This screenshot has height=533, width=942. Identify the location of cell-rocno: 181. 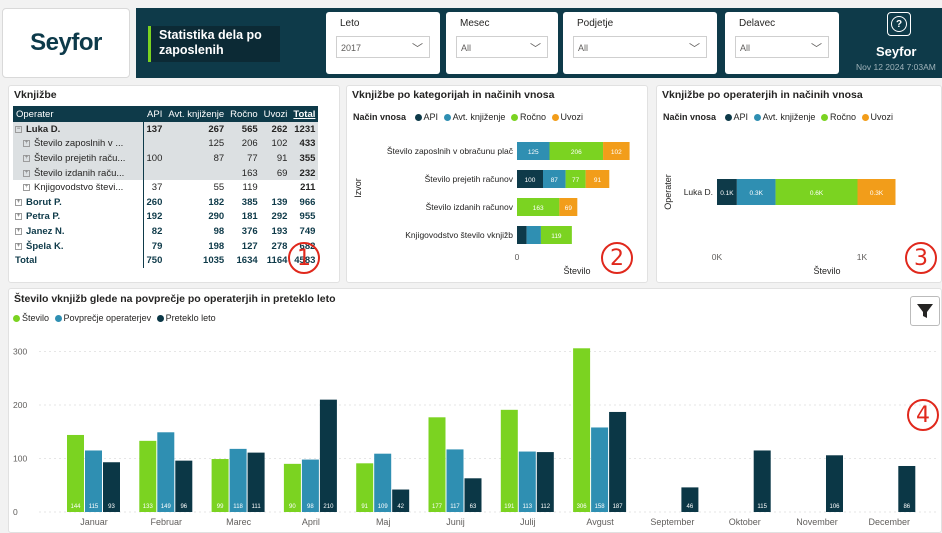
(249, 217).